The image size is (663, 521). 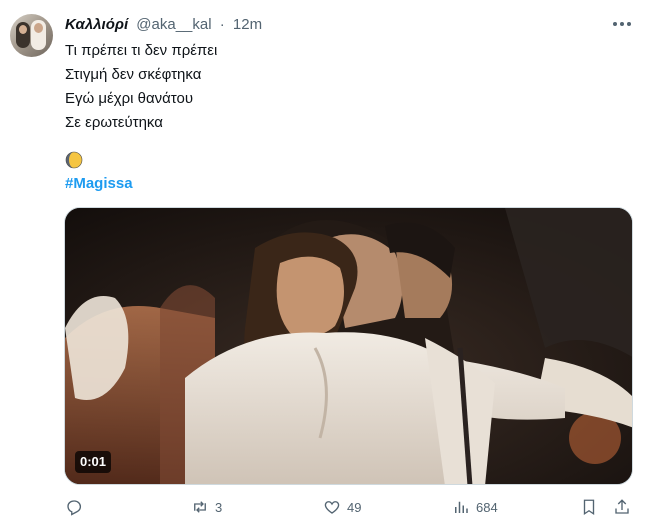 I want to click on author-handle: @aka__kal, so click(x=173, y=24).